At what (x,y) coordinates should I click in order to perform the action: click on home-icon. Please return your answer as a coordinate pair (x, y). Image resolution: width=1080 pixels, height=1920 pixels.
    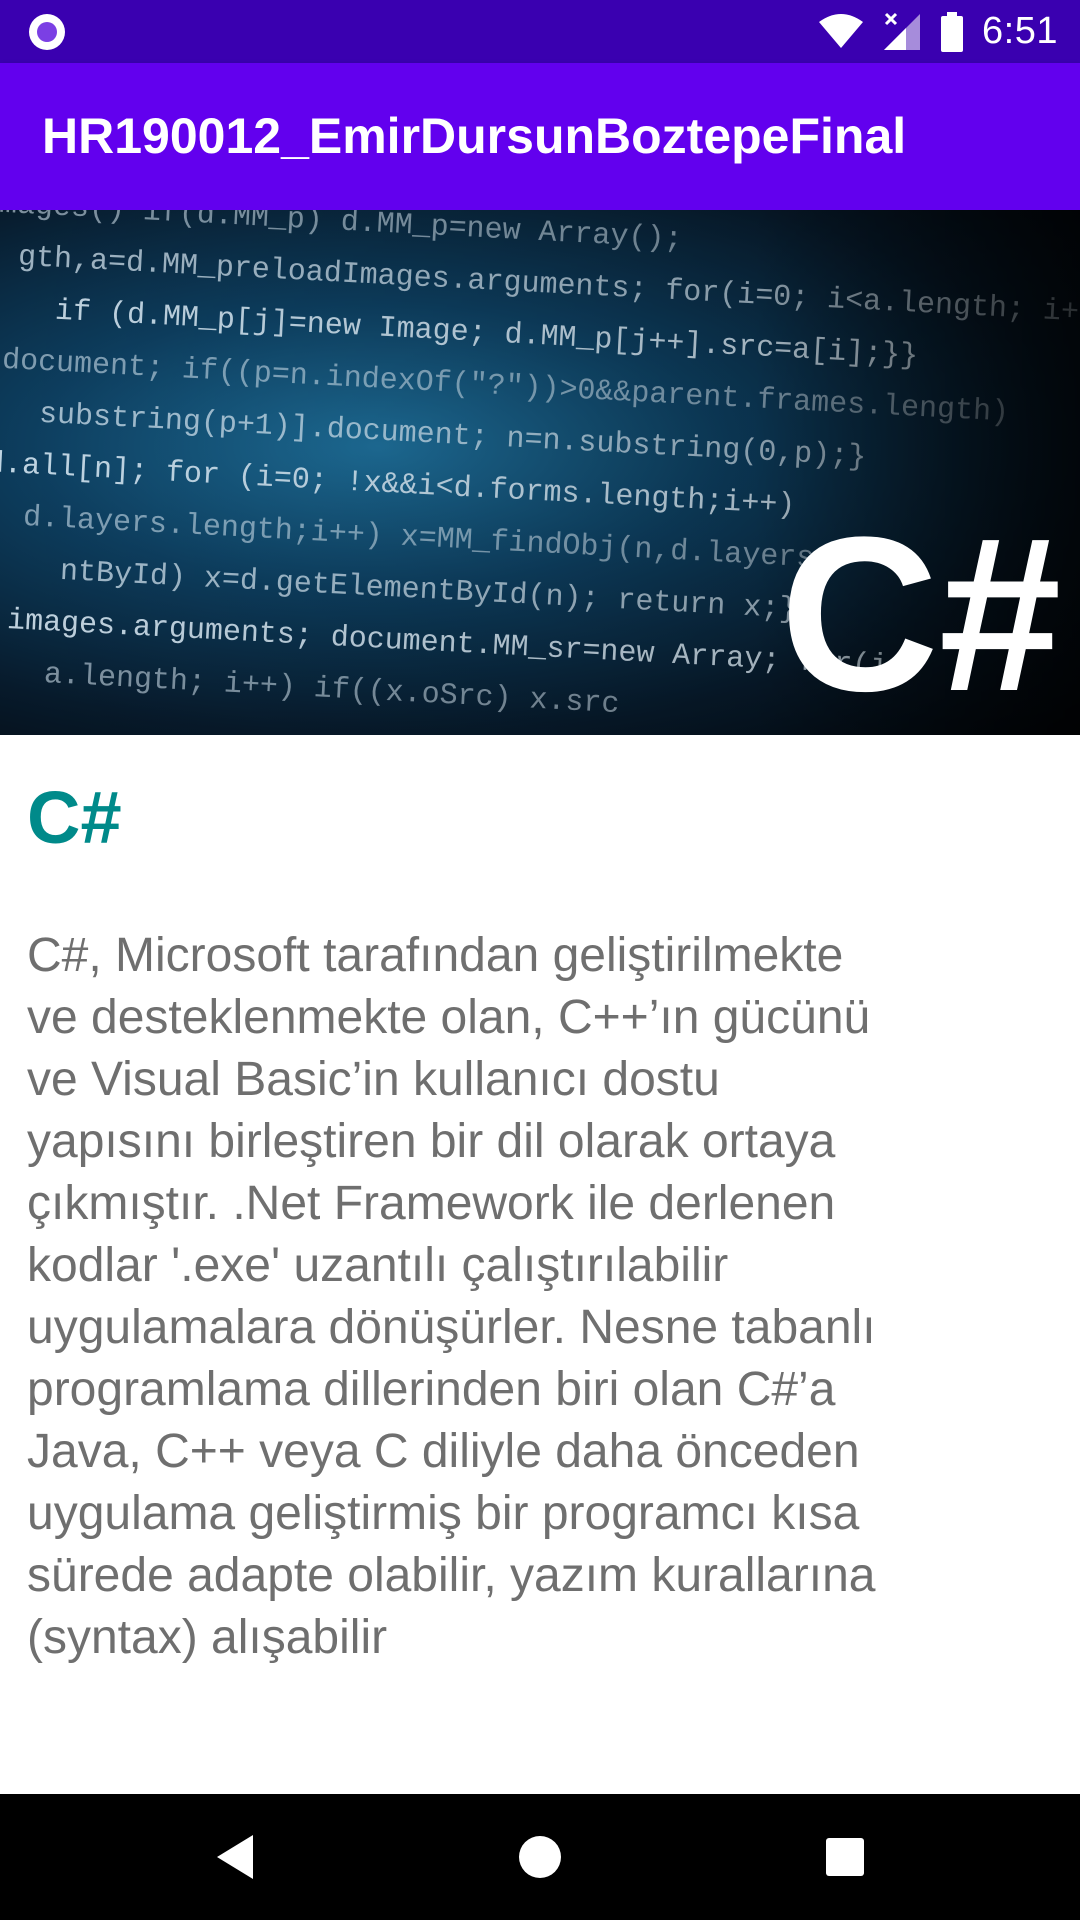
    Looking at the image, I should click on (540, 1857).